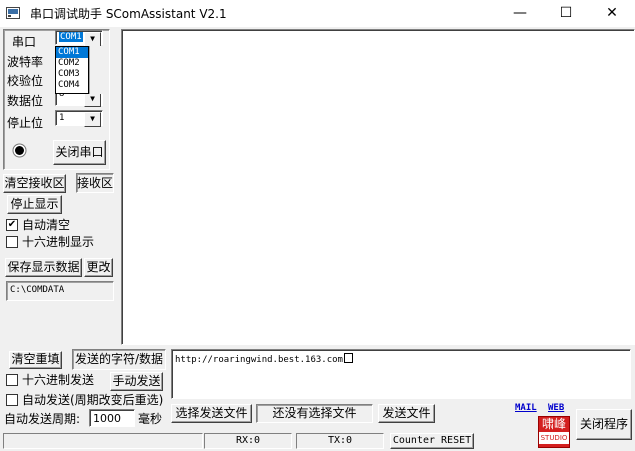  Describe the element at coordinates (25, 123) in the screenshot. I see `stopbits-label: 停止位` at that location.